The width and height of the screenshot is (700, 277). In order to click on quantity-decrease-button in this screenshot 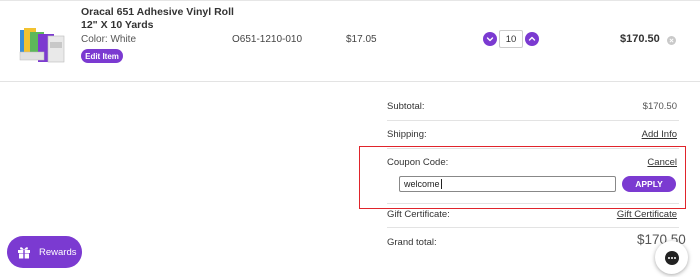, I will do `click(490, 39)`.